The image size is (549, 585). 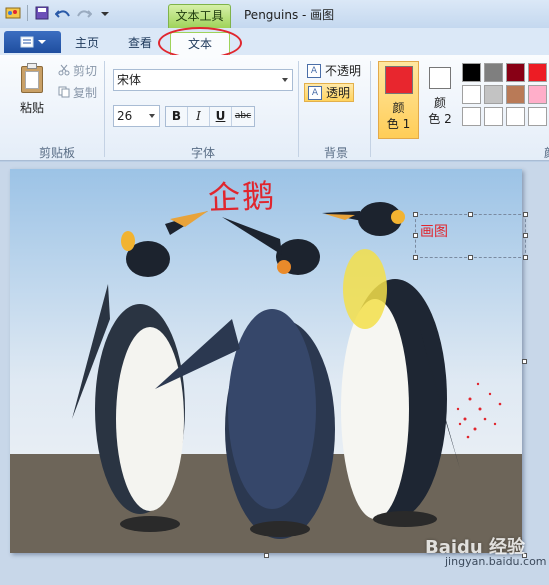 What do you see at coordinates (398, 124) in the screenshot?
I see `color1-label-line2: 色 1` at bounding box center [398, 124].